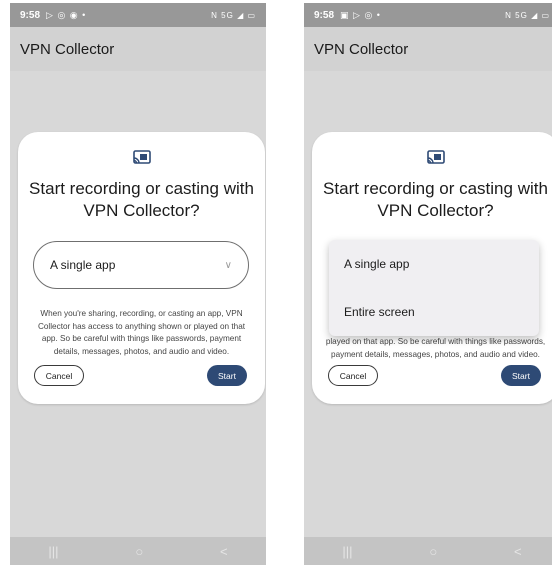 The image size is (552, 568). I want to click on notification-icons: ▷ ◎ ◉ •, so click(66, 14).